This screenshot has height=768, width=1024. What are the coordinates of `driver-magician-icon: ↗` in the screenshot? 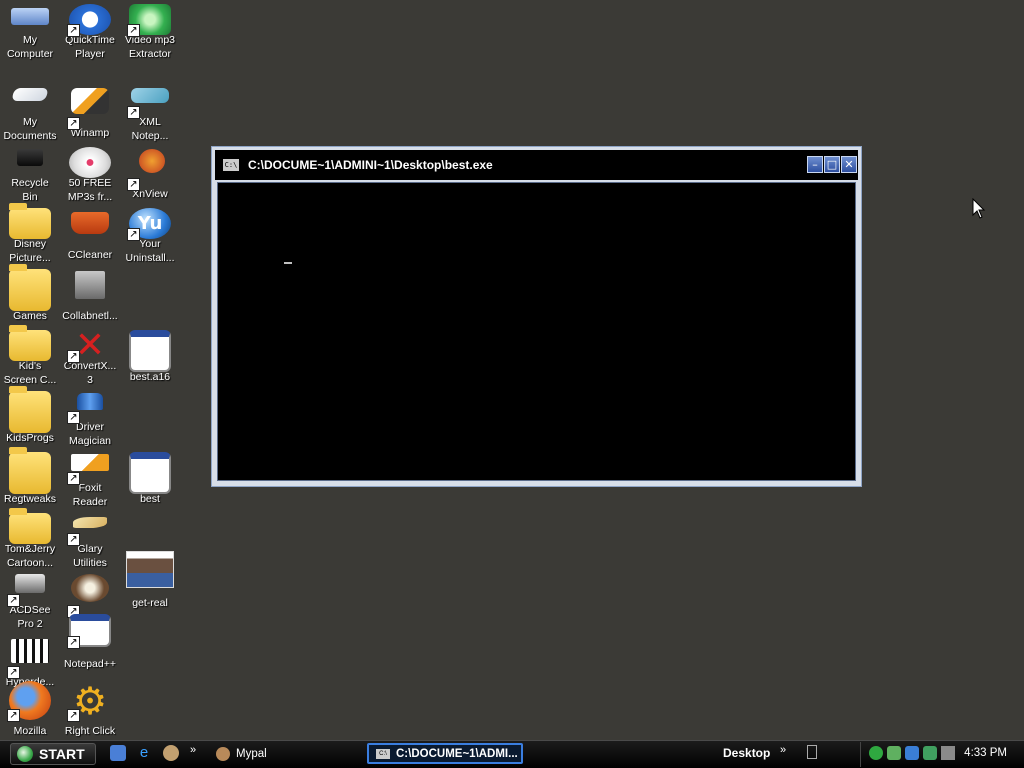 It's located at (90, 406).